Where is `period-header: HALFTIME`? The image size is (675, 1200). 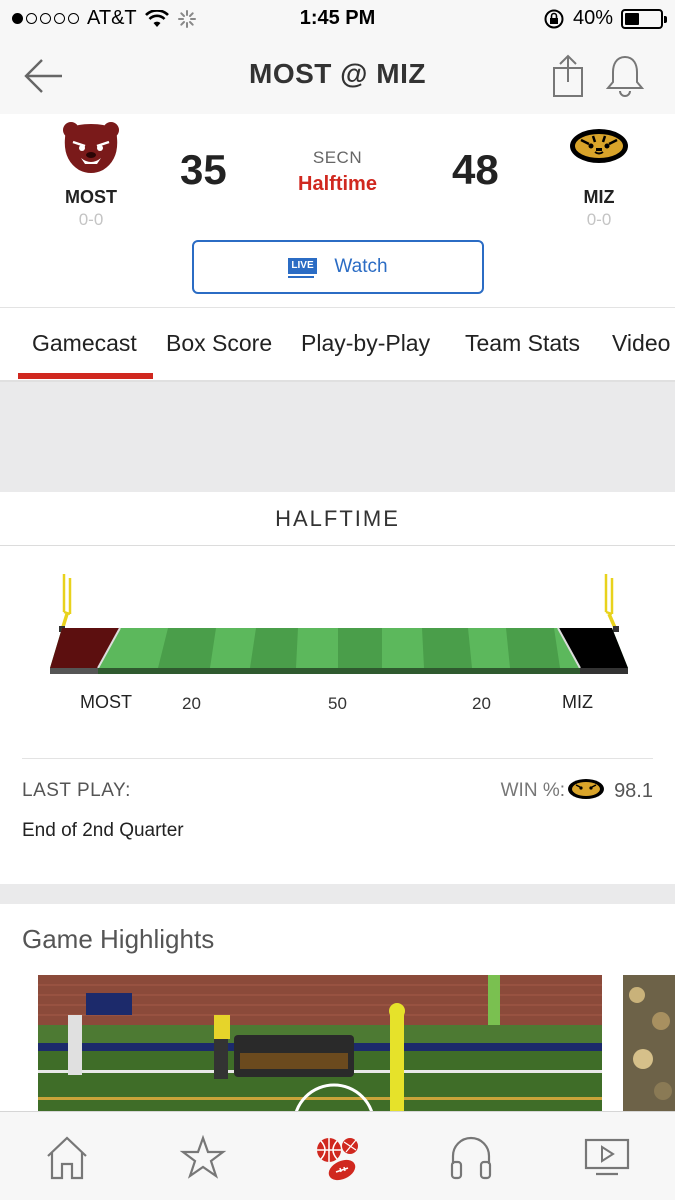 period-header: HALFTIME is located at coordinates (337, 519).